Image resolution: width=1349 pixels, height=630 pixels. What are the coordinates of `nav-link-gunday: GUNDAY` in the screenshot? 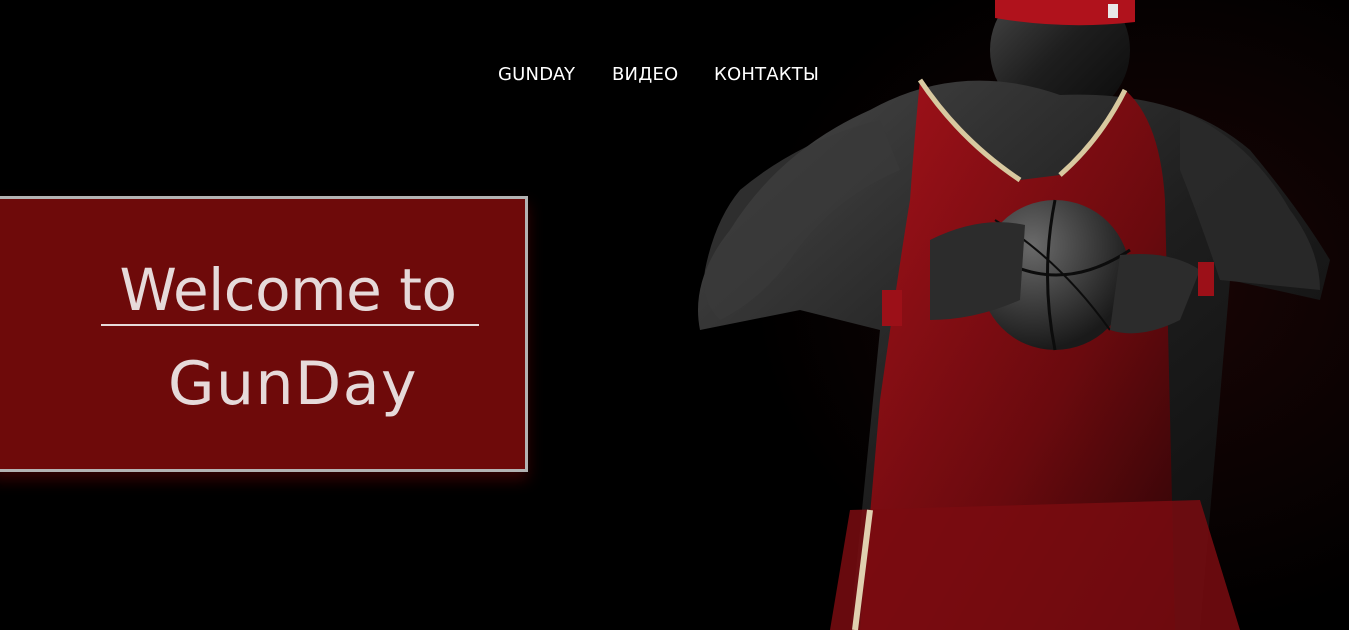 It's located at (536, 75).